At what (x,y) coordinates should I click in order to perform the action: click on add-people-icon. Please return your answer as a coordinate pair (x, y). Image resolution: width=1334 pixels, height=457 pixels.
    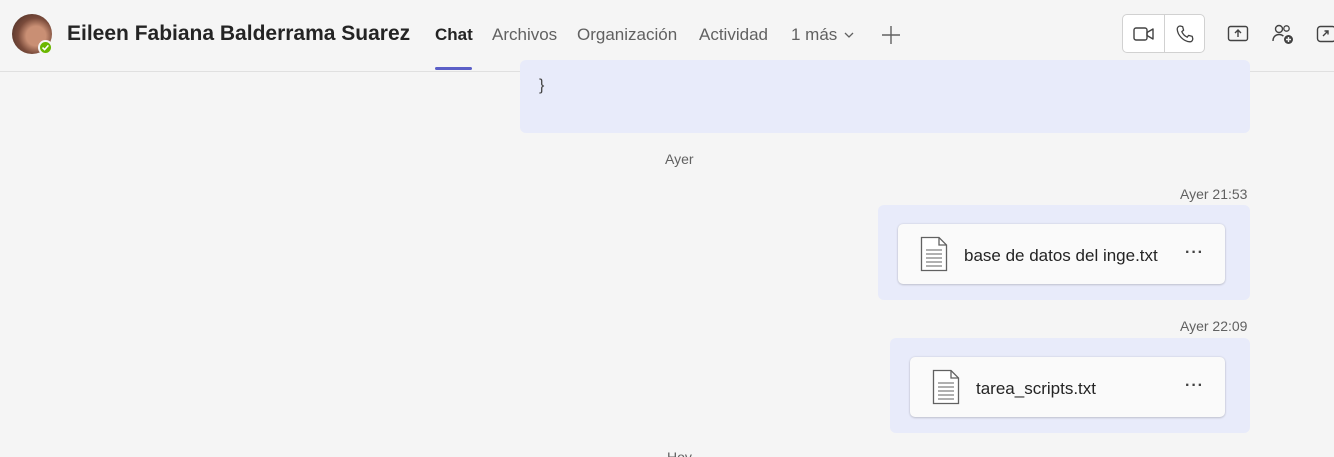
    Looking at the image, I should click on (1283, 36).